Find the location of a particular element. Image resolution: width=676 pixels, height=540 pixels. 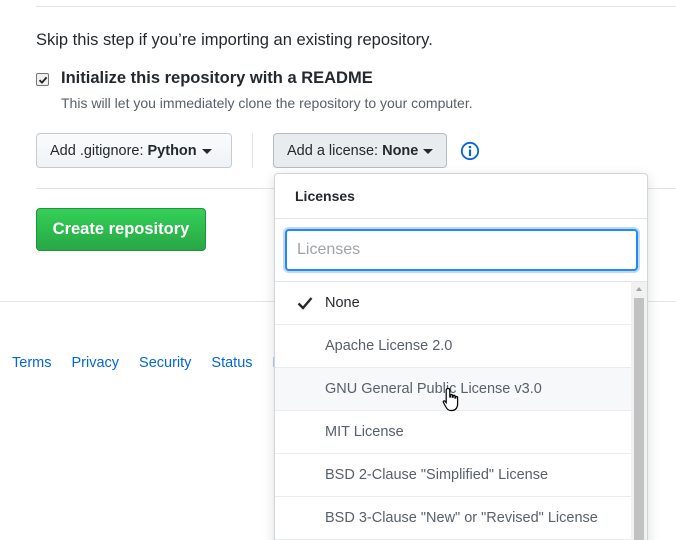

license-item-label: Apache License 2.0 is located at coordinates (389, 346).